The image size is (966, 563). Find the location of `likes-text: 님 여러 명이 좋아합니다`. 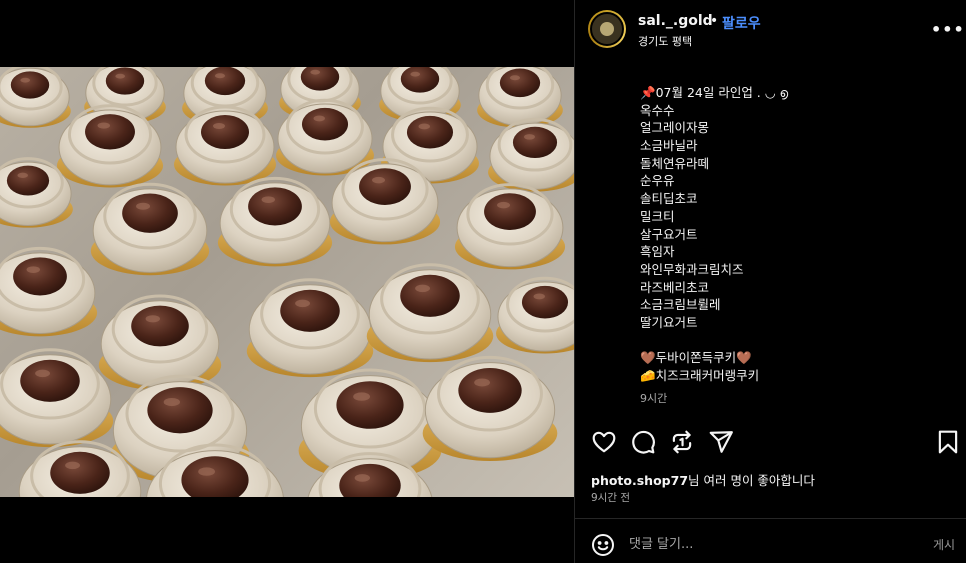

likes-text: 님 여러 명이 좋아합니다 is located at coordinates (751, 480).